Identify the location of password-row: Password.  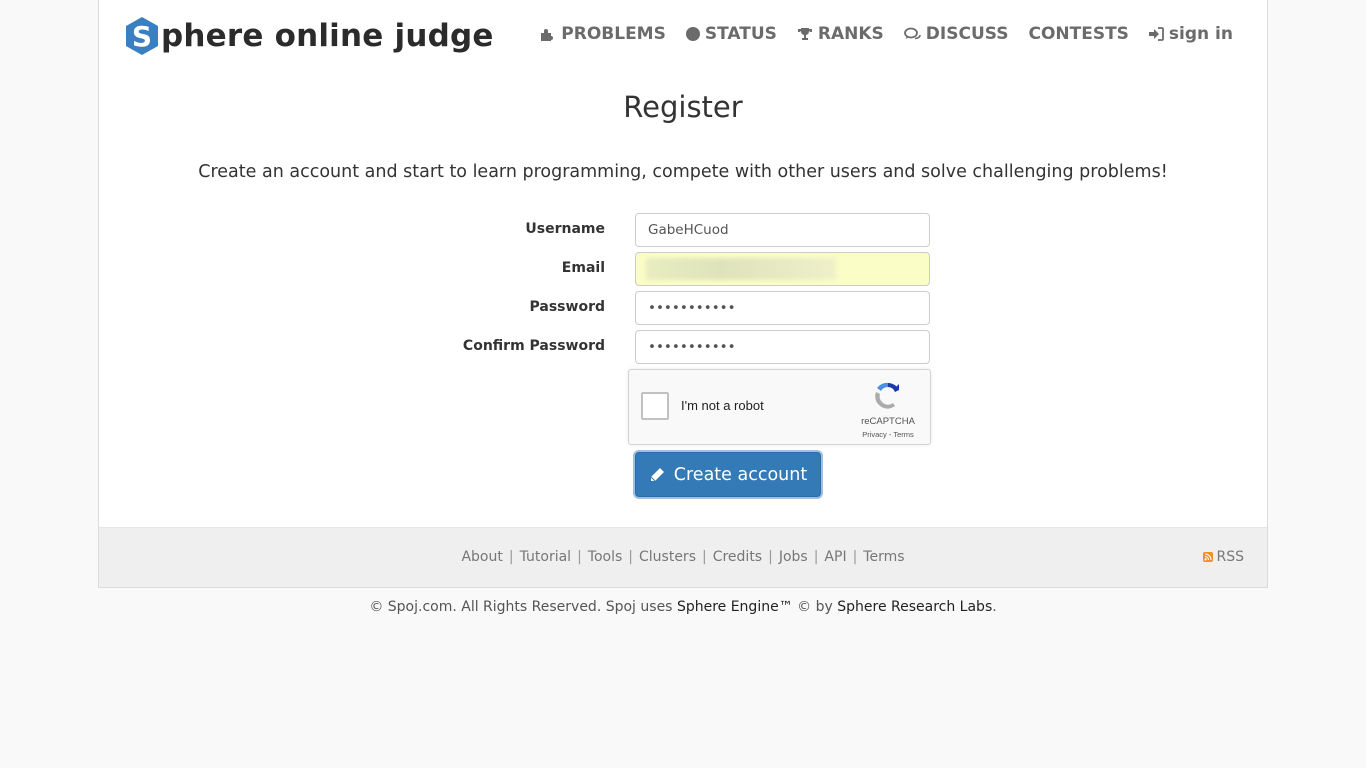
(683, 308).